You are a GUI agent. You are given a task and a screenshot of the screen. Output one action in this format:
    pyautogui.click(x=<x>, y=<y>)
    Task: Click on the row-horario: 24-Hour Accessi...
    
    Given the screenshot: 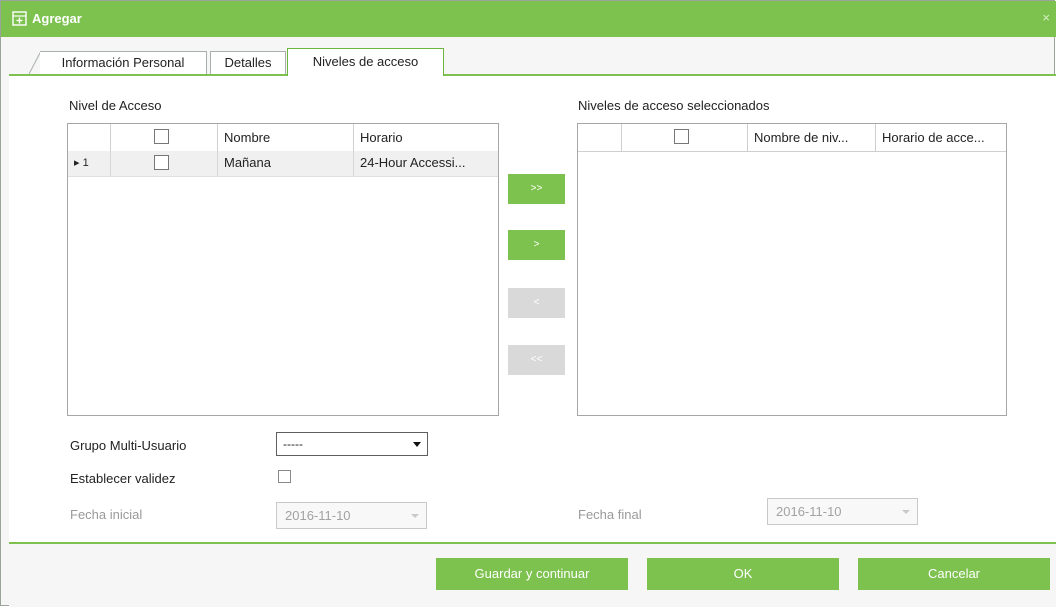 What is the action you would take?
    pyautogui.click(x=413, y=162)
    